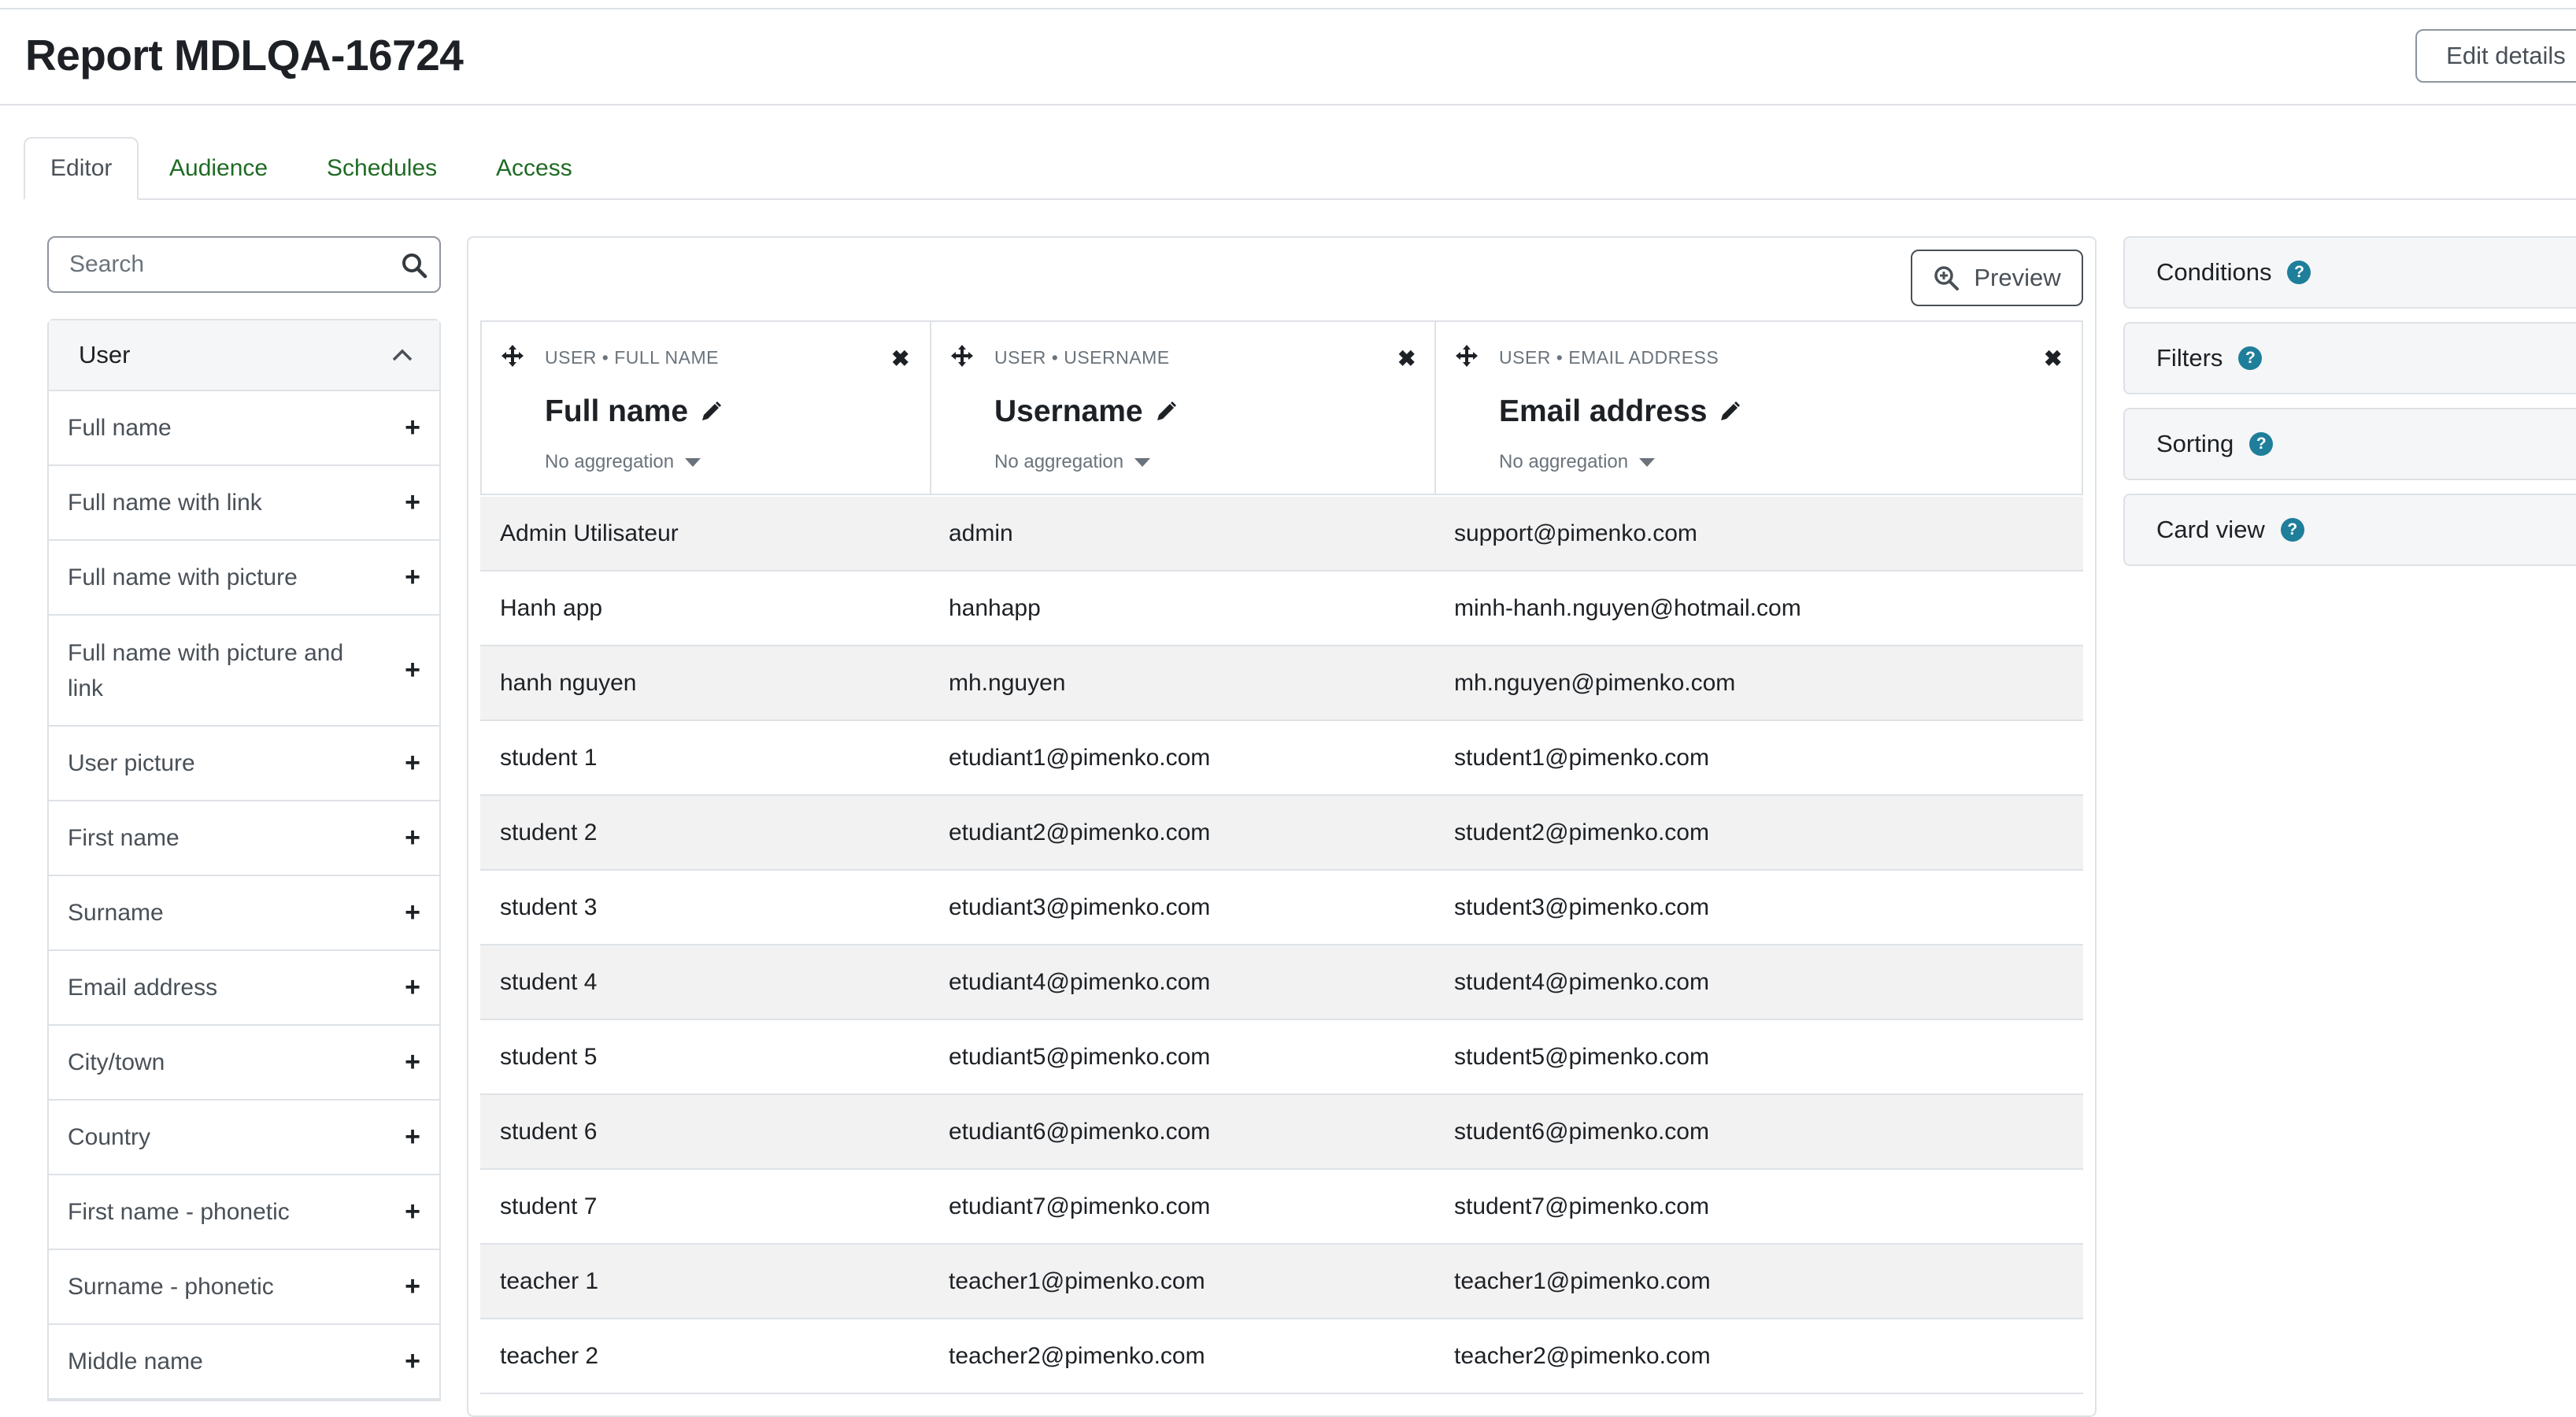  I want to click on tab-access: Access, so click(534, 169).